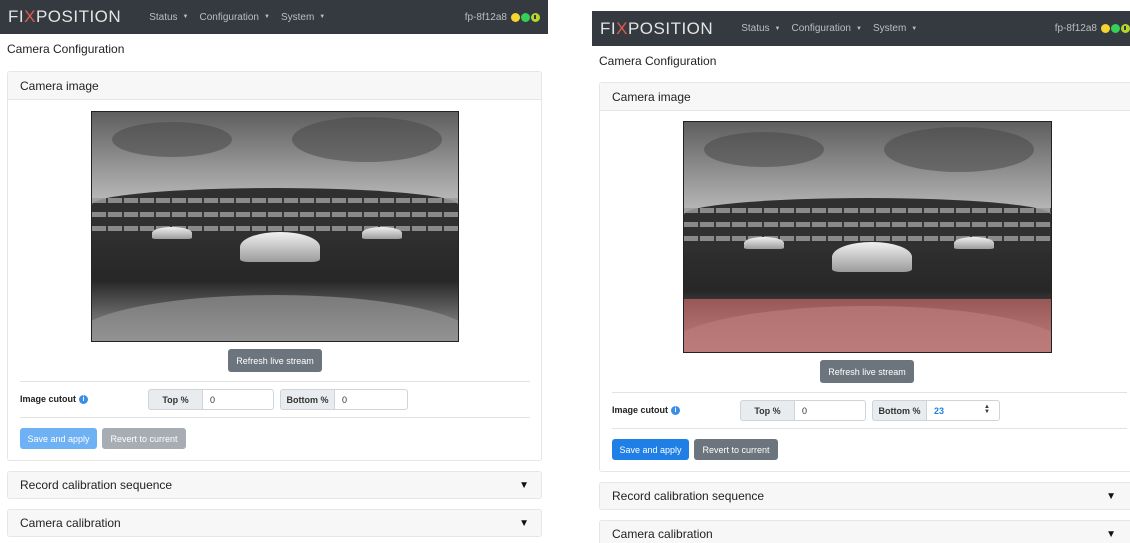 The image size is (1130, 543). I want to click on bottom-cutout-overlay, so click(867, 325).